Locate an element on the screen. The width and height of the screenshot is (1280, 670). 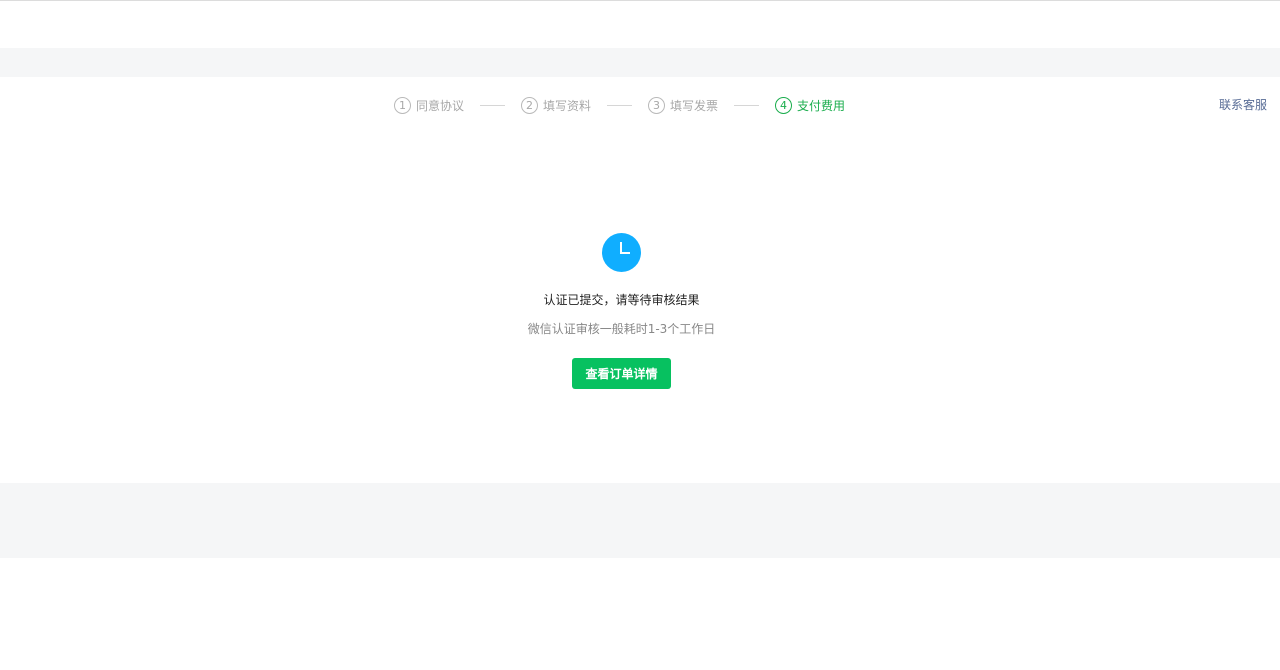
step-label: 填写发票 is located at coordinates (694, 105).